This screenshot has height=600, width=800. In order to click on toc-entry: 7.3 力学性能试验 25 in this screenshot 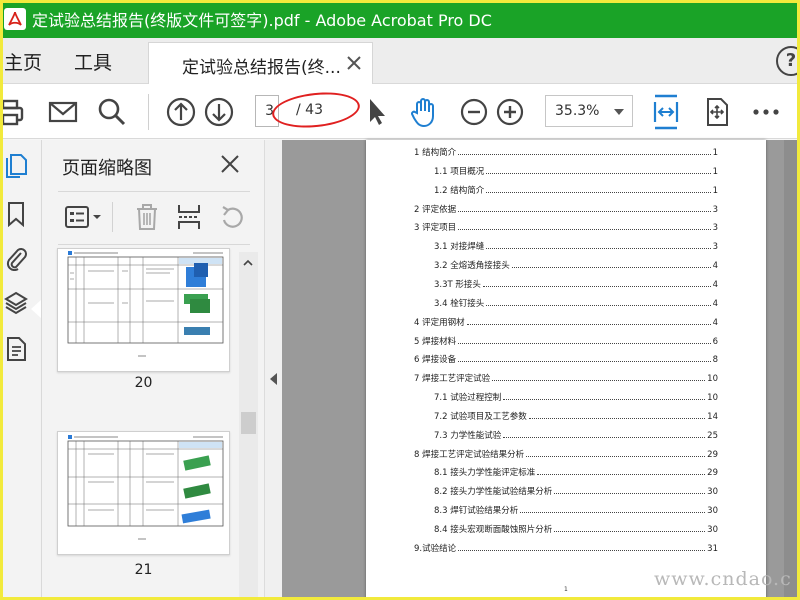, I will do `click(576, 434)`.